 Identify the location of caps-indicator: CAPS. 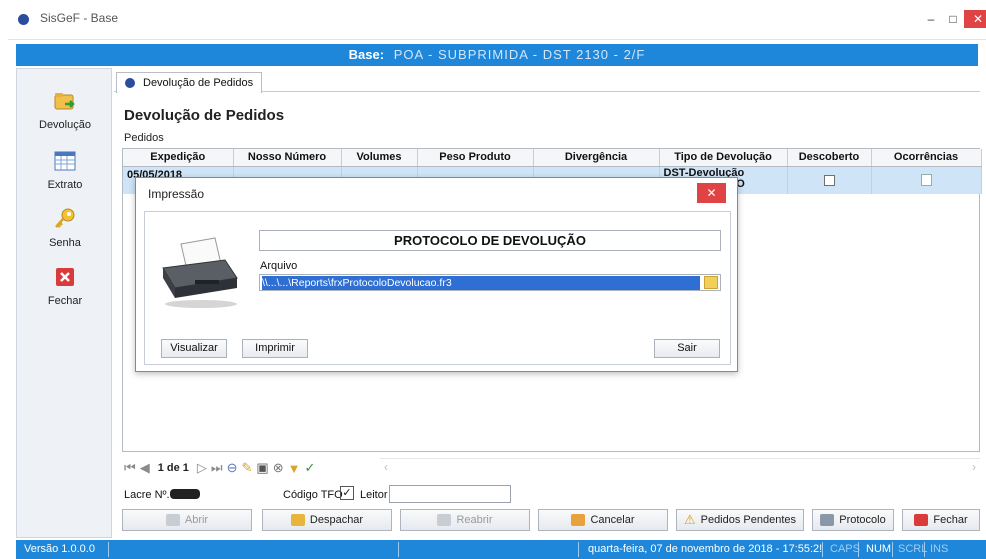
(845, 549).